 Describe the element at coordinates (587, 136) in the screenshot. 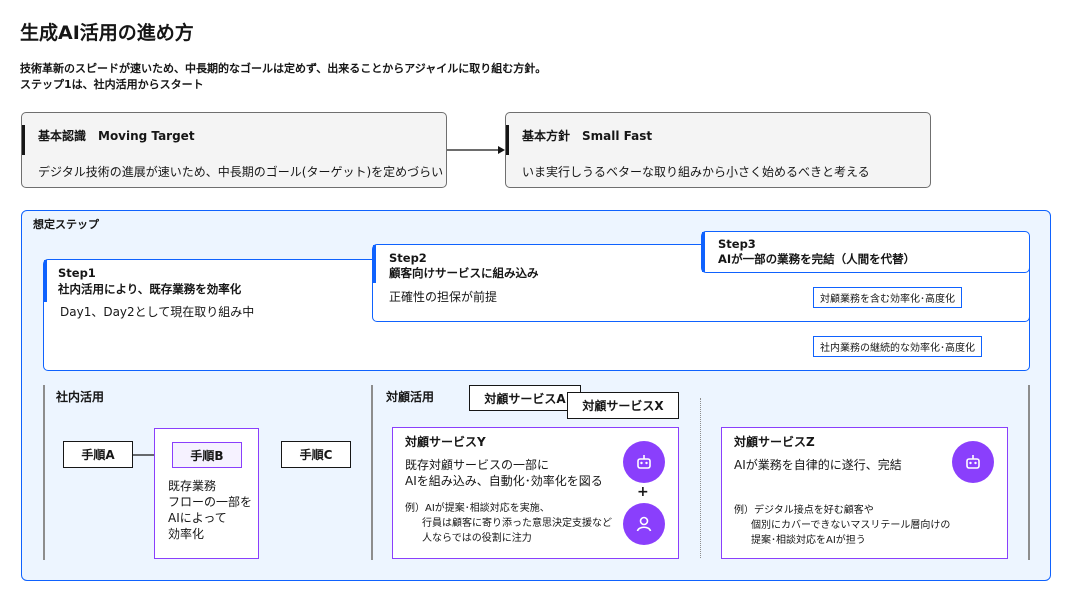

I see `basic-policy-heading: 基本方針 Small Fast` at that location.